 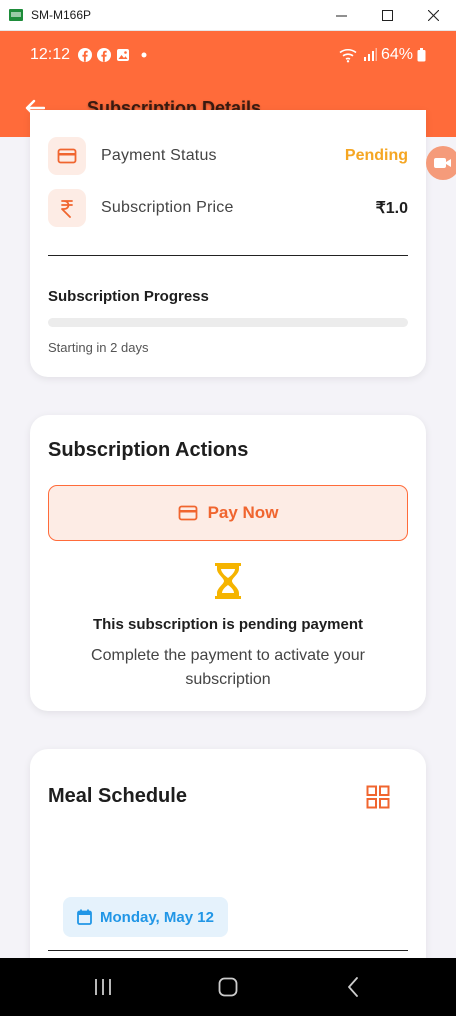 What do you see at coordinates (167, 207) in the screenshot?
I see `subscription-price-label: Subscription Price` at bounding box center [167, 207].